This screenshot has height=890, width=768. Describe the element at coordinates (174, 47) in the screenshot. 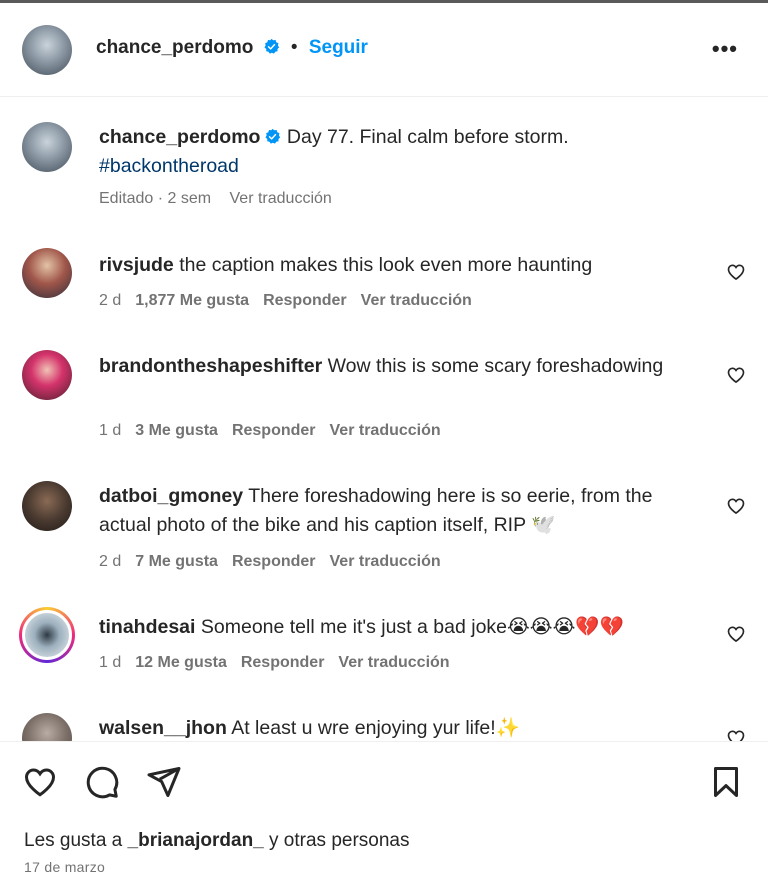

I see `author-username: chance_perdomo` at that location.